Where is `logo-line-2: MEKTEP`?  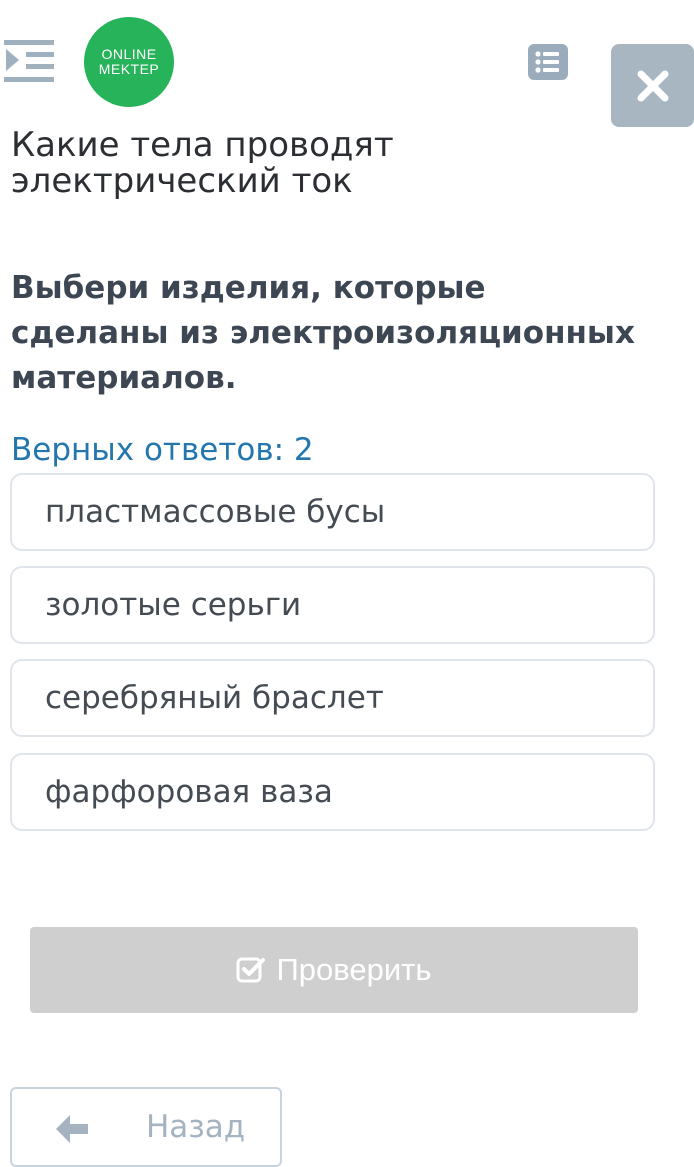 logo-line-2: MEKTEP is located at coordinates (129, 69).